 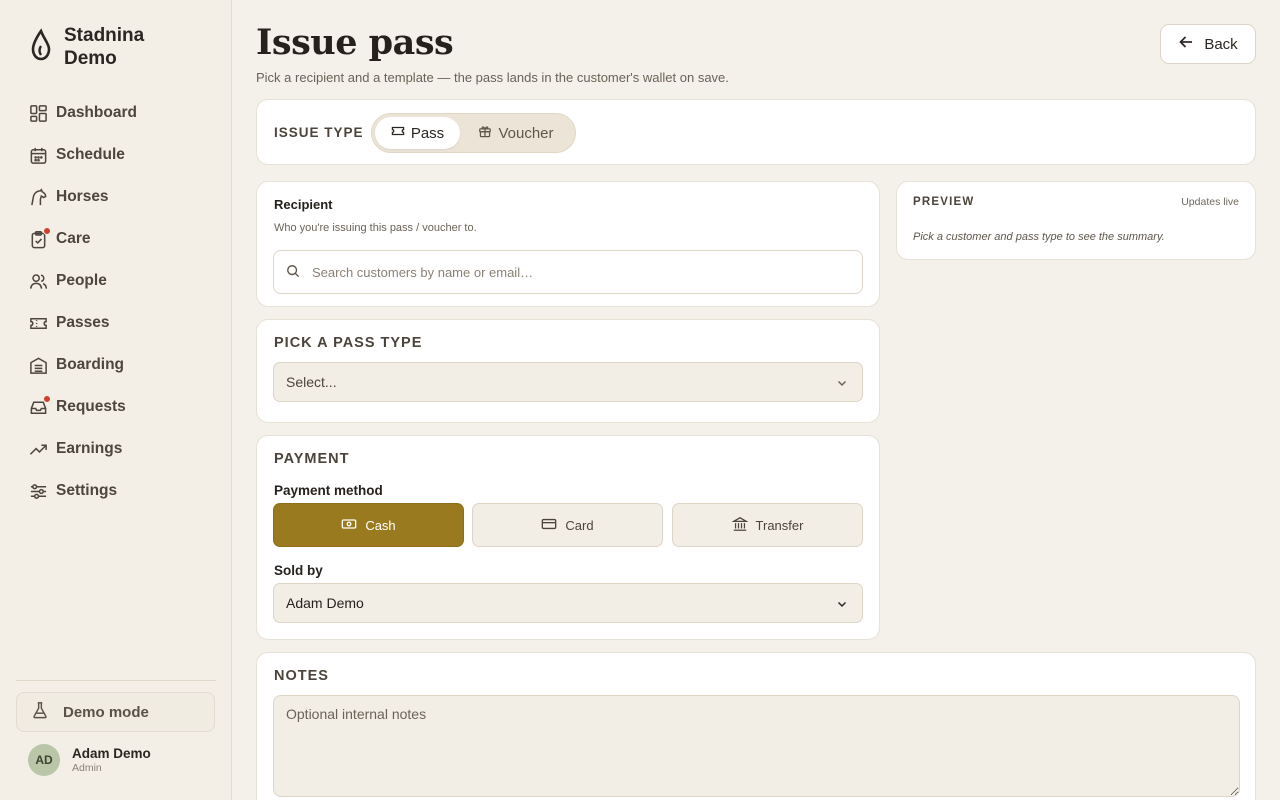 I want to click on brand-name: Stadnina Demo, so click(x=104, y=47).